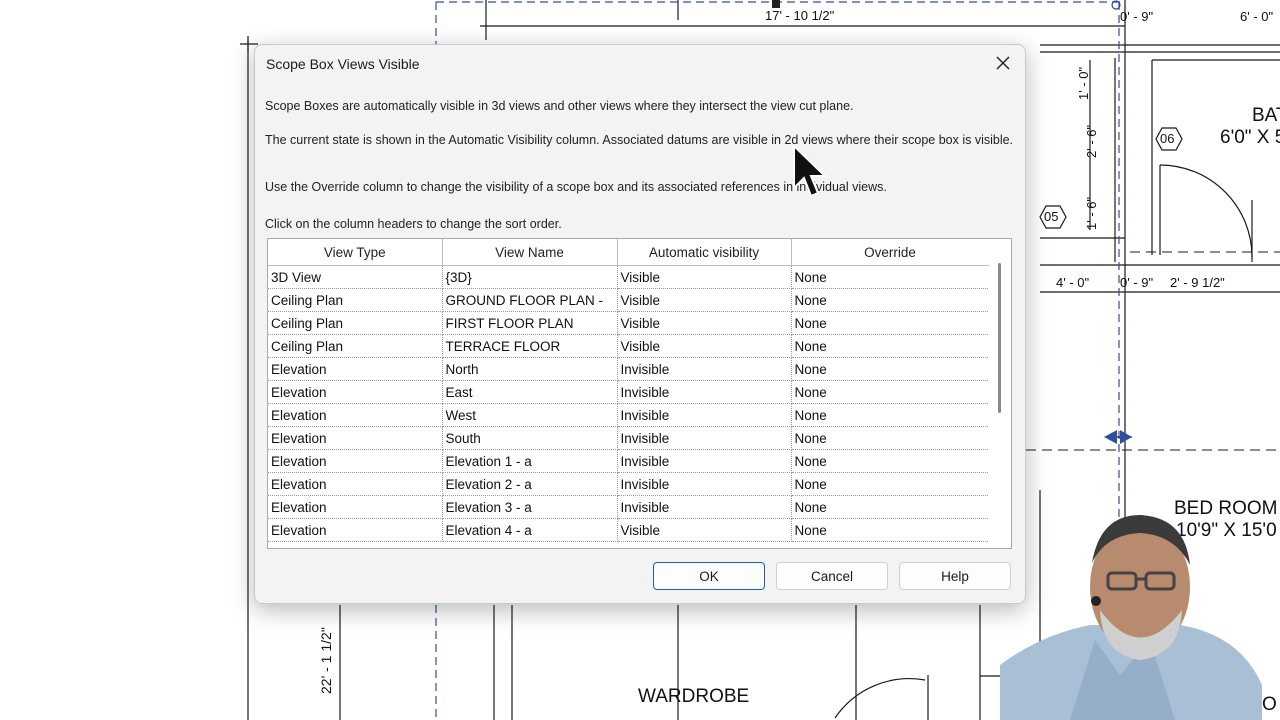 This screenshot has width=1280, height=720. Describe the element at coordinates (709, 576) in the screenshot. I see `ok-button: OK` at that location.